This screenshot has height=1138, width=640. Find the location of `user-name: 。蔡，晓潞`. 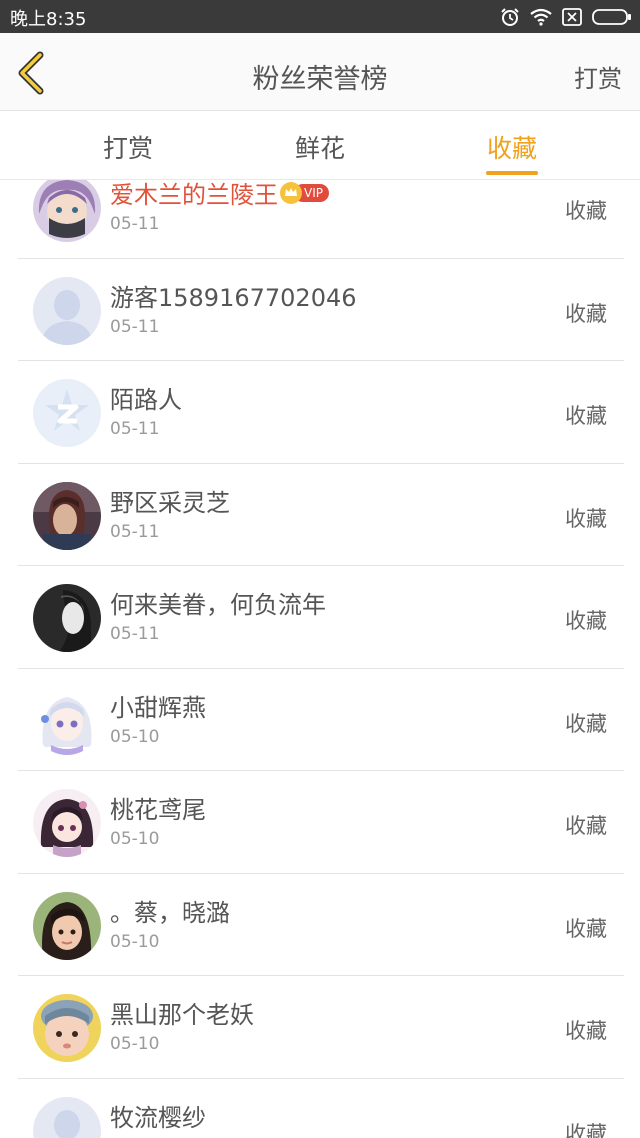

user-name: 。蔡，晓潞 is located at coordinates (170, 912).